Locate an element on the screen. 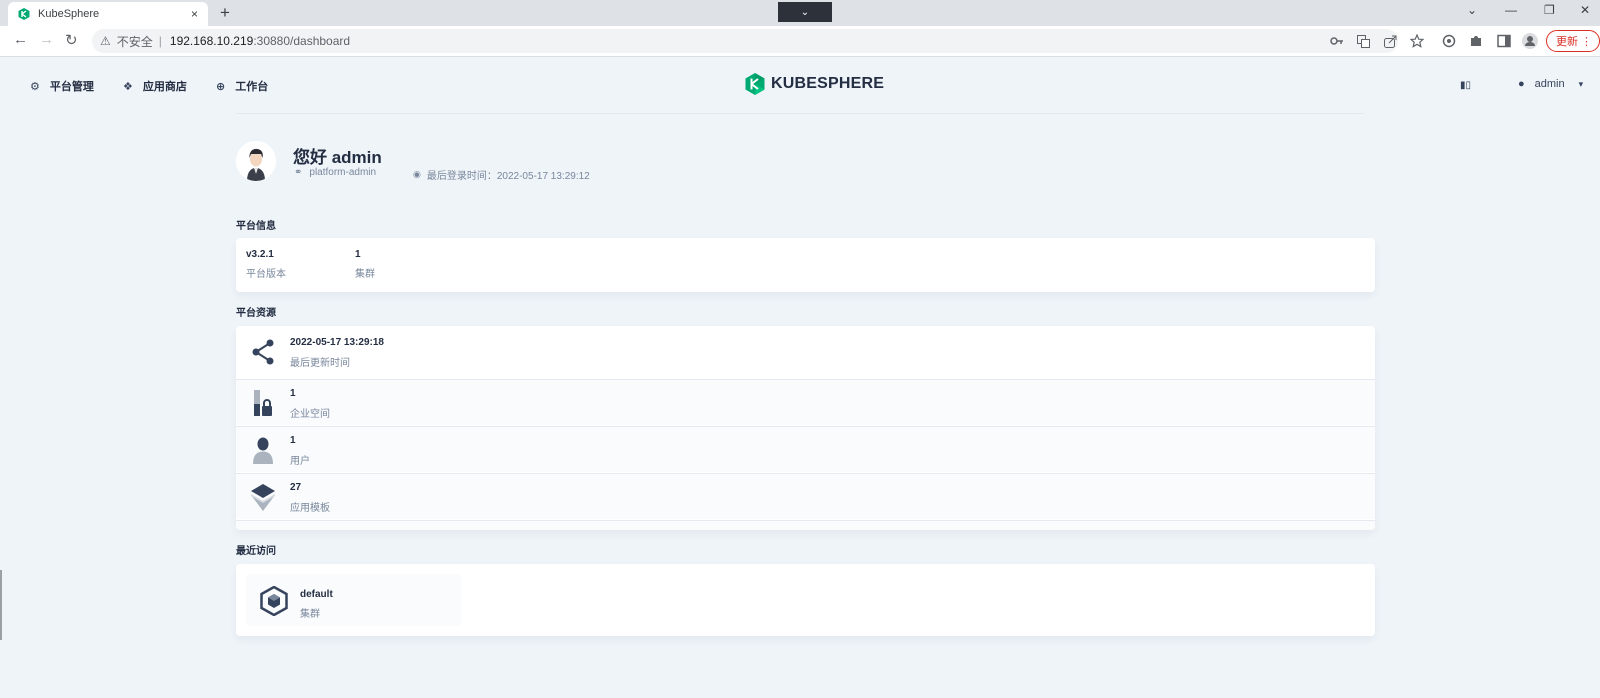 This screenshot has height=698, width=1600. share-icon is located at coordinates (1390, 41).